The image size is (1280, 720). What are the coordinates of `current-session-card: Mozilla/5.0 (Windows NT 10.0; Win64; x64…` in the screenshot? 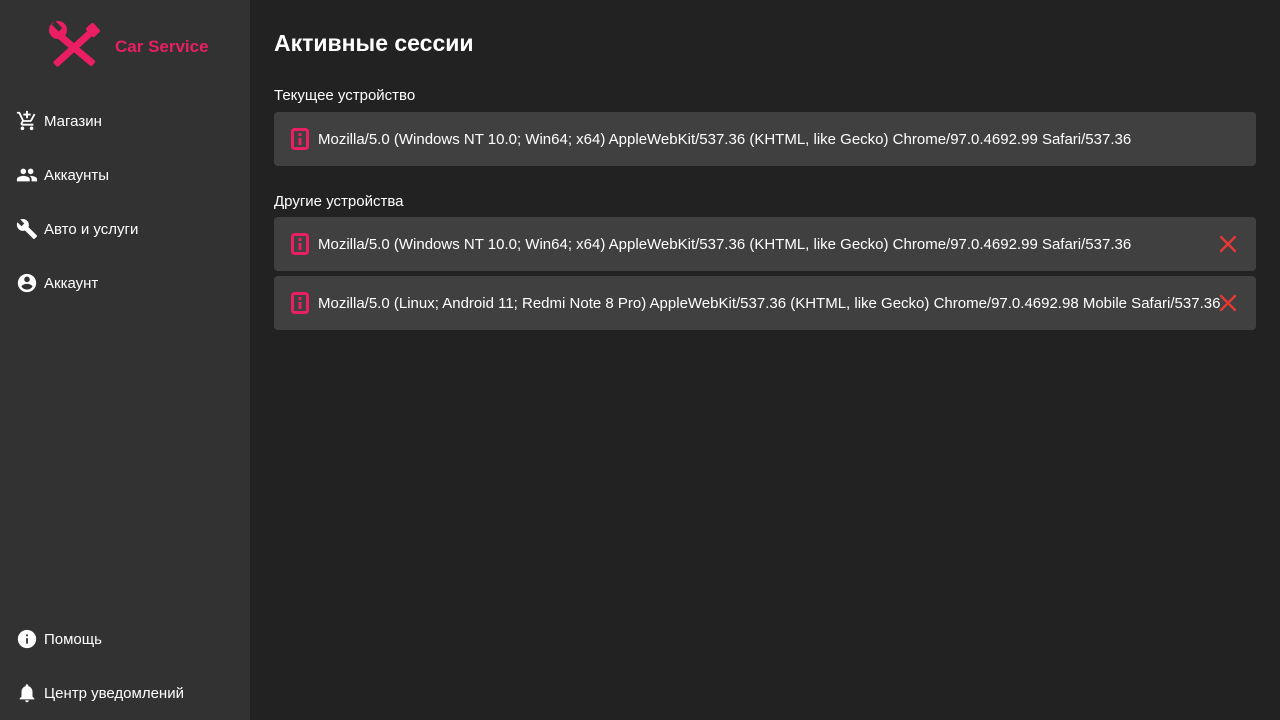 It's located at (765, 139).